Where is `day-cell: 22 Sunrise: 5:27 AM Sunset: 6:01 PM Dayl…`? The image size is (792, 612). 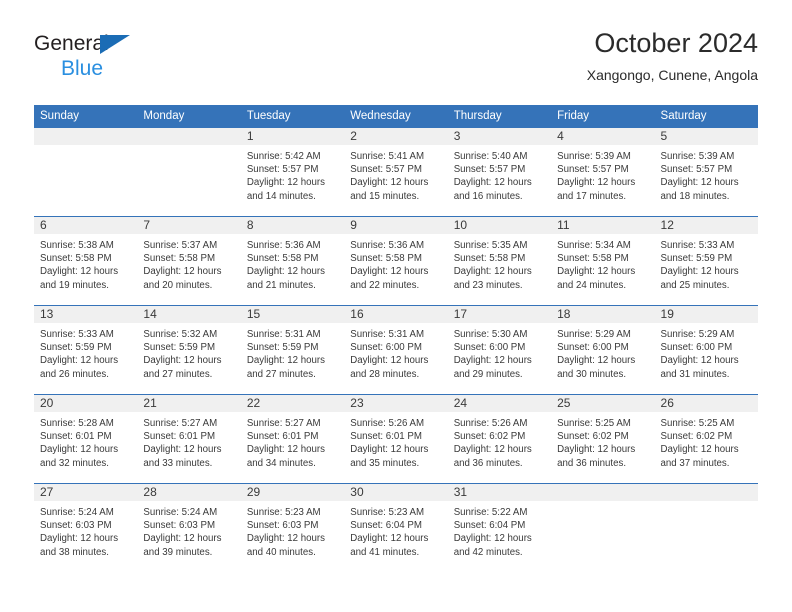
day-cell: 22 Sunrise: 5:27 AM Sunset: 6:01 PM Dayl… is located at coordinates (292, 439).